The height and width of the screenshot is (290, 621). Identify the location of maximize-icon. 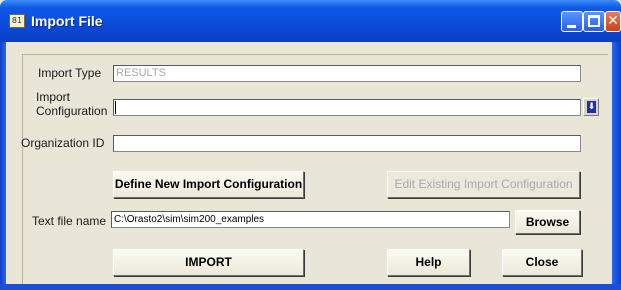
(594, 21).